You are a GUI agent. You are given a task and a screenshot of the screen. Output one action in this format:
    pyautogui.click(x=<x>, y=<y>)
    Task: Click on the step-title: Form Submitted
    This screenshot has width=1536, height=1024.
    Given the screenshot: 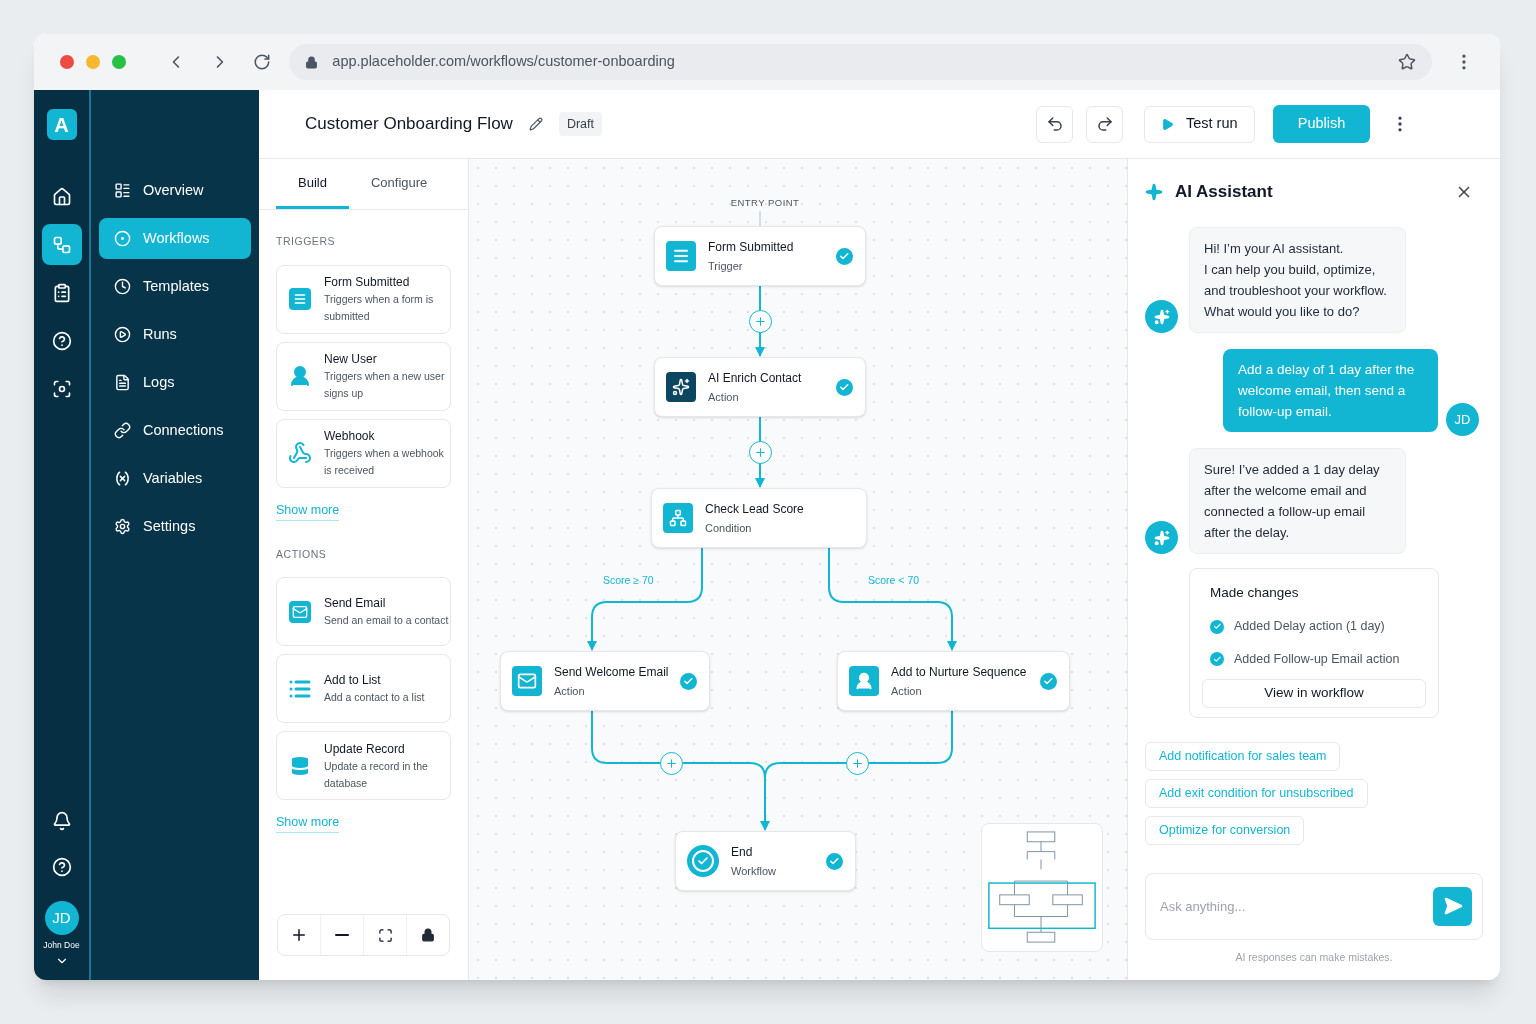 What is the action you would take?
    pyautogui.click(x=367, y=283)
    